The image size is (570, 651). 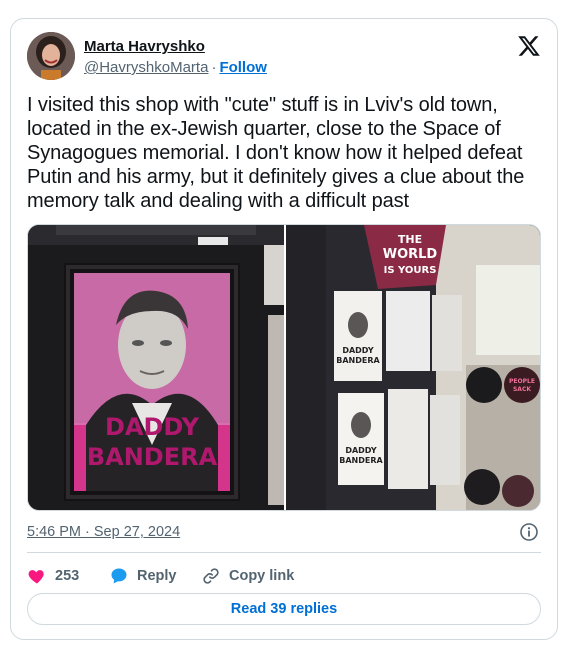 I want to click on sign-text-line2: SACK, so click(x=522, y=389).